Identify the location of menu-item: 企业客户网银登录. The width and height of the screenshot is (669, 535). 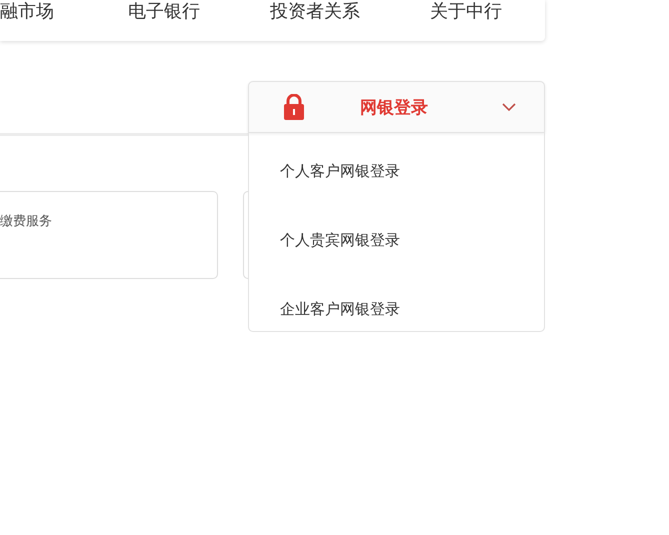
(412, 309).